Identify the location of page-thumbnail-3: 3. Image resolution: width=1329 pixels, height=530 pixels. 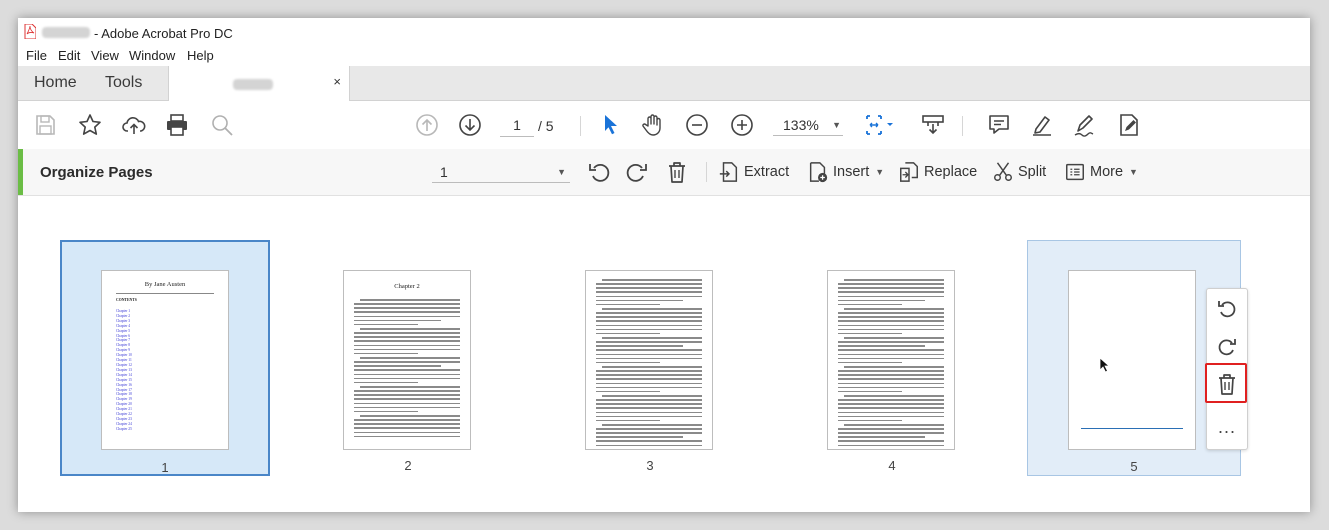
(650, 358).